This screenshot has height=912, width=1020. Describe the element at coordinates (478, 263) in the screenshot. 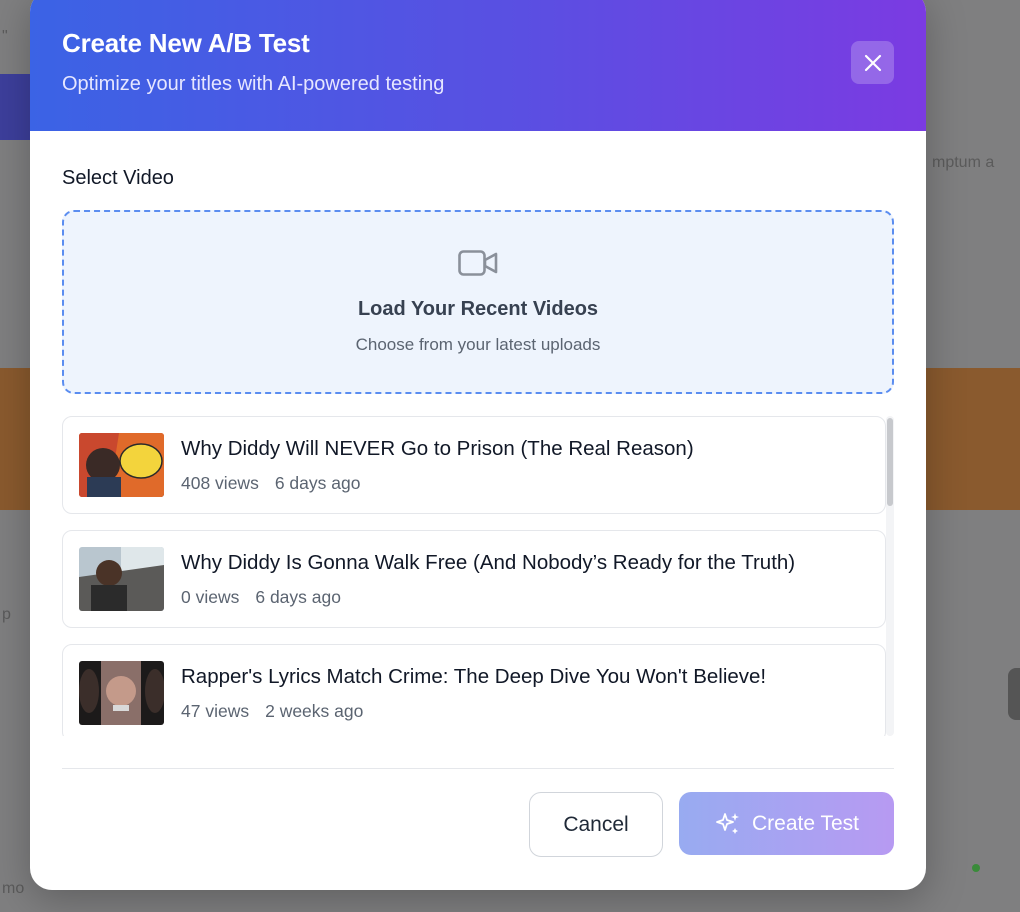

I see `video-camera-icon` at that location.